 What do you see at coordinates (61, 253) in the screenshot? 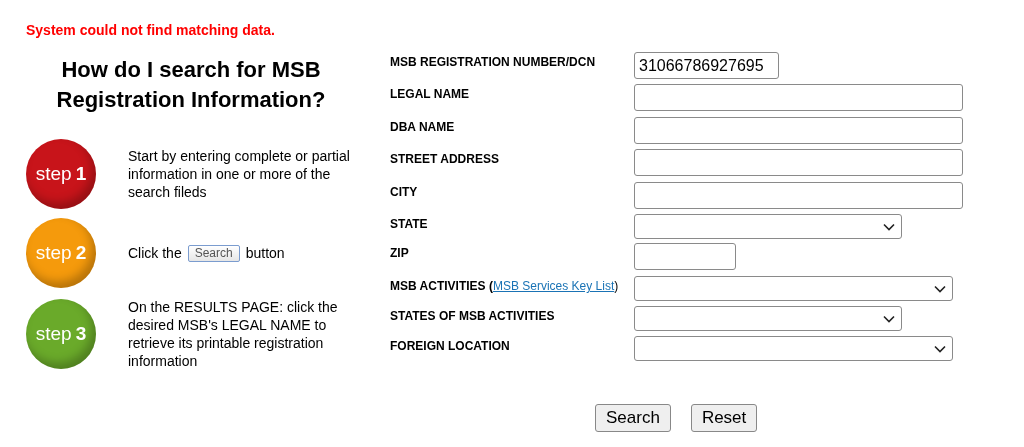
I see `step-badge: step 2` at bounding box center [61, 253].